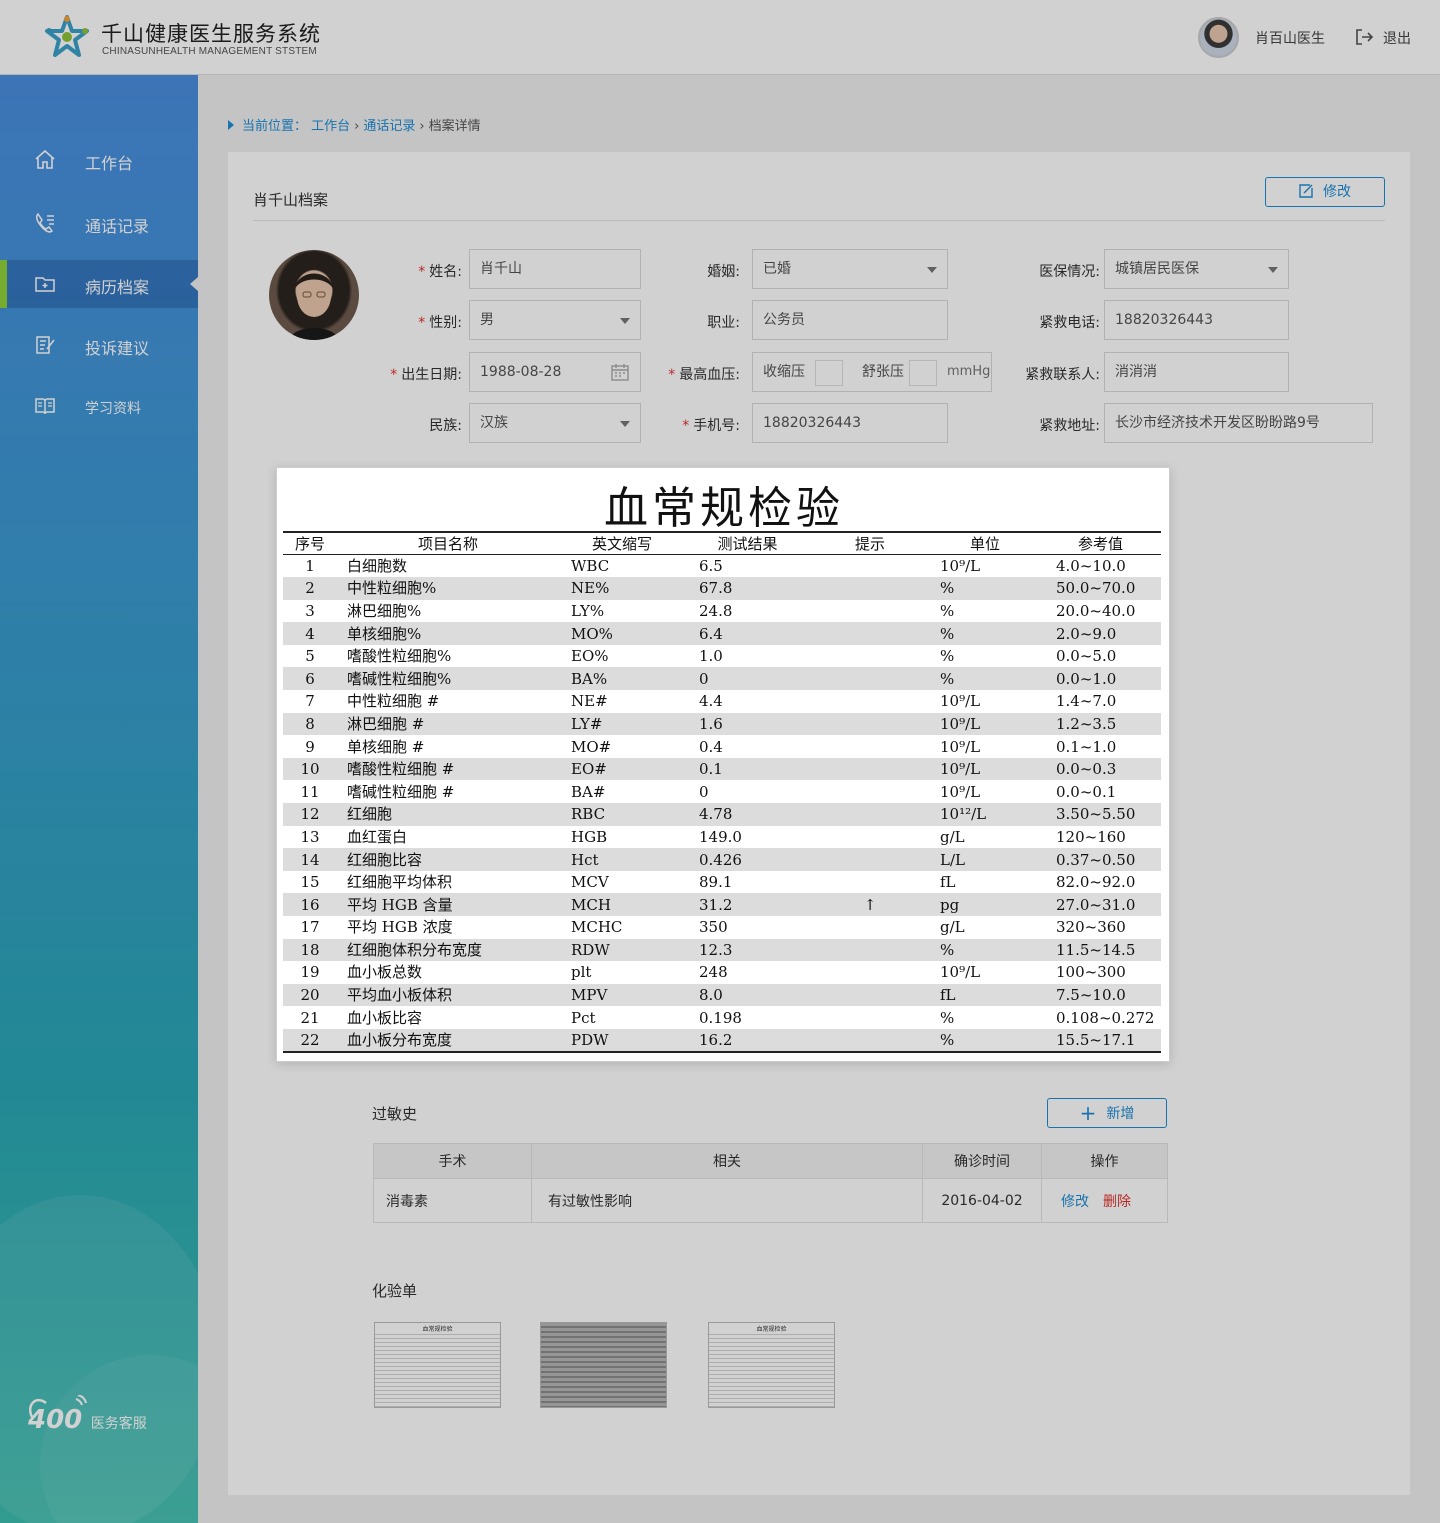  What do you see at coordinates (1196, 320) in the screenshot?
I see `emergency-phone-field: 18820326443` at bounding box center [1196, 320].